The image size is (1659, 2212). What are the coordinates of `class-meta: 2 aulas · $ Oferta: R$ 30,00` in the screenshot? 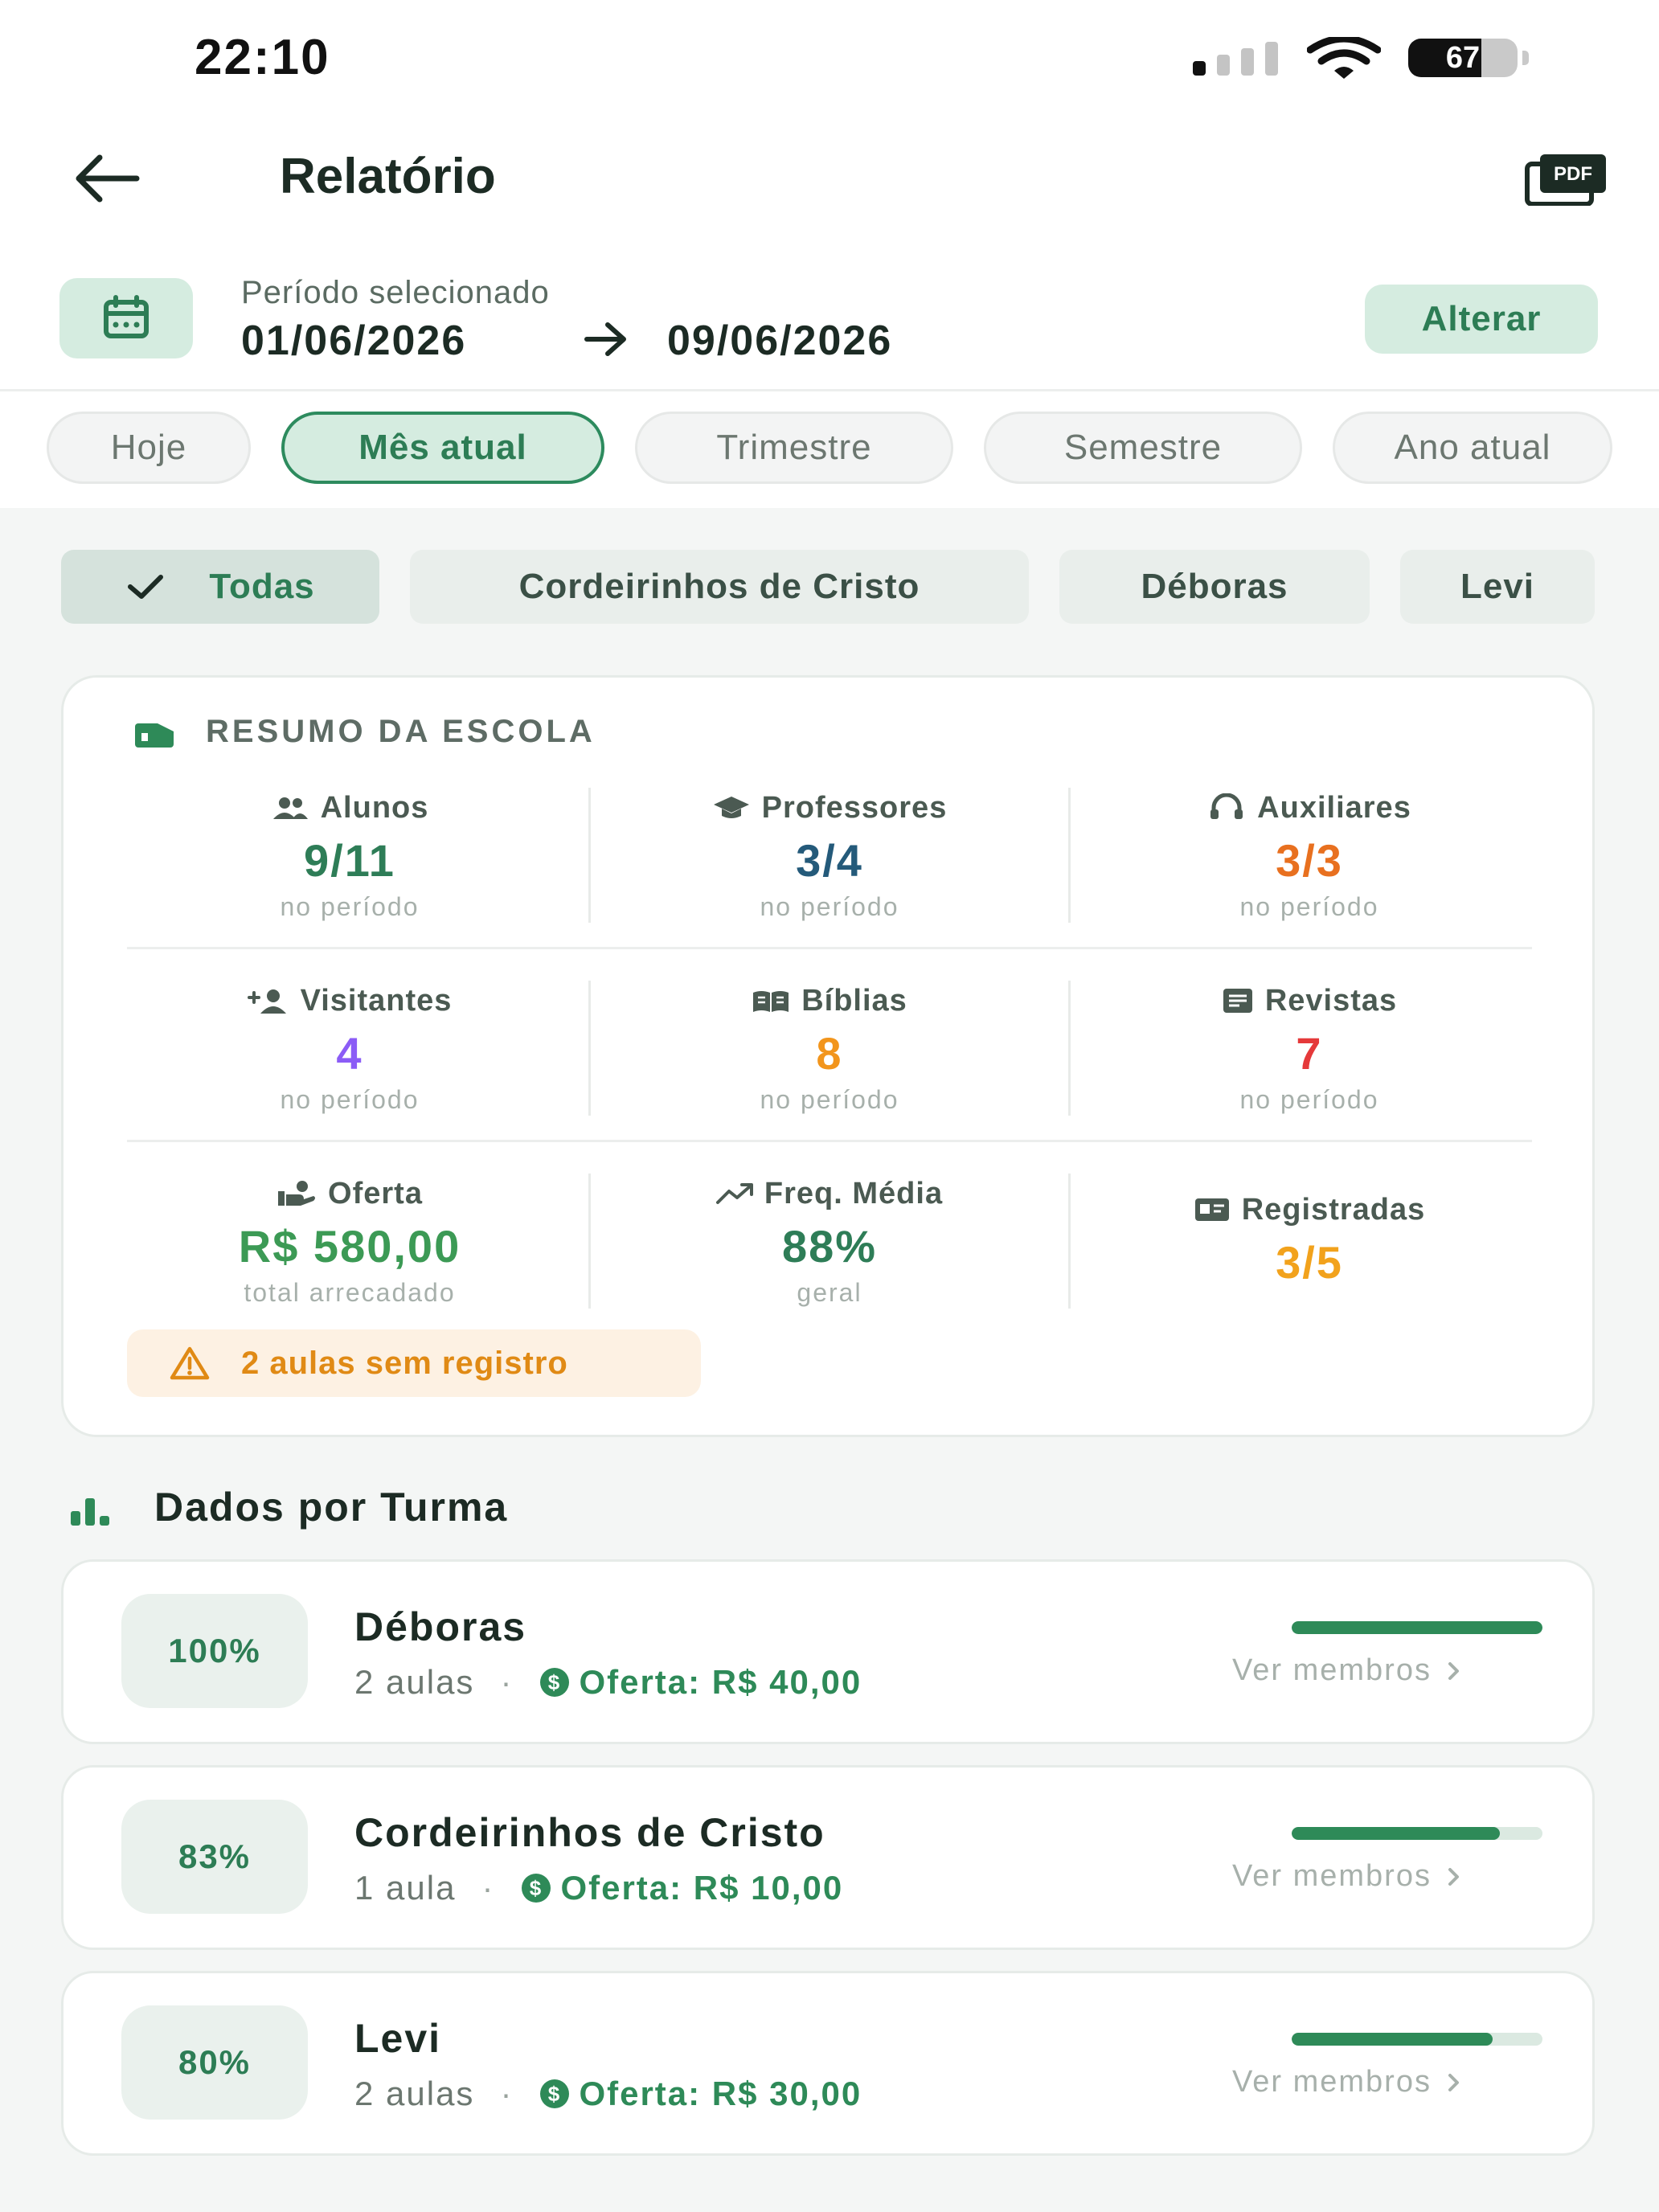 It's located at (608, 2094).